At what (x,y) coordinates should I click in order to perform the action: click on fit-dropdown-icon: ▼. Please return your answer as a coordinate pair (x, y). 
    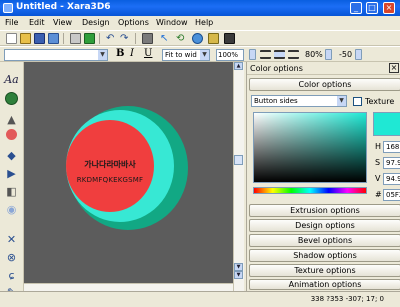
    Looking at the image, I should click on (204, 55).